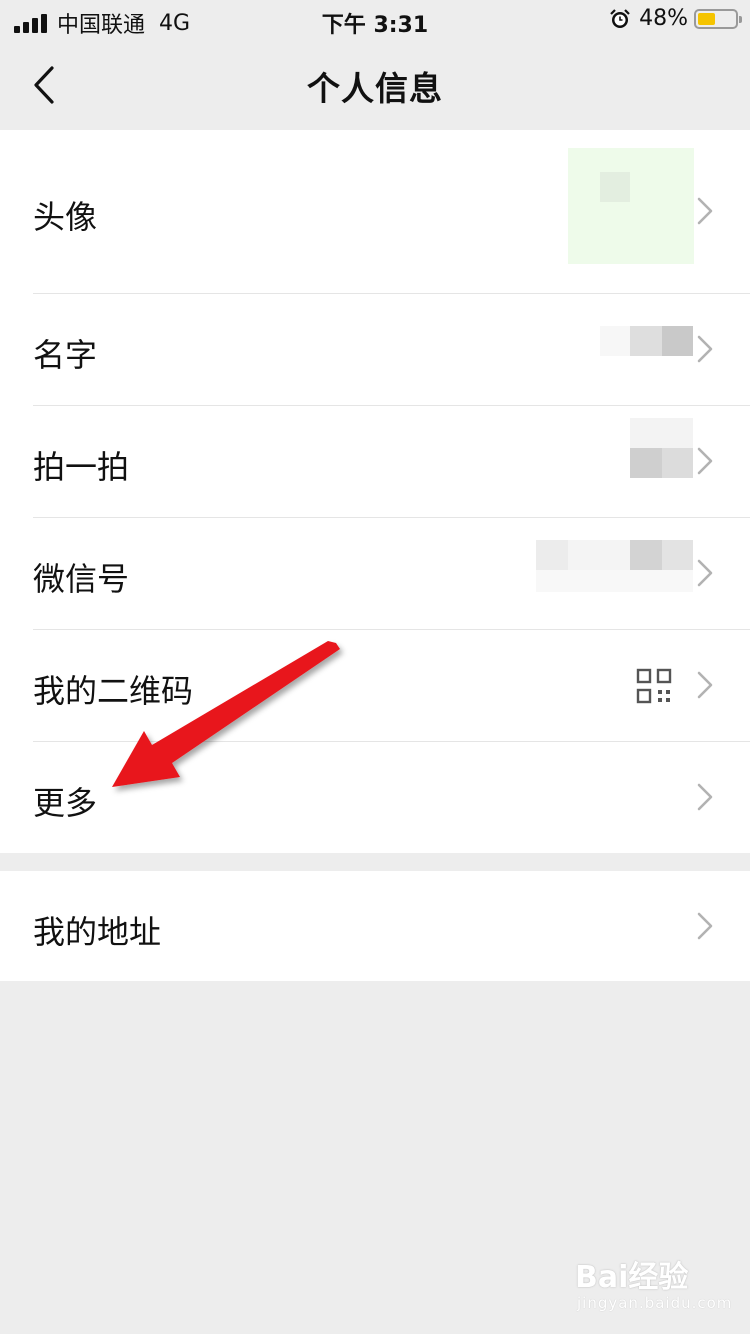 This screenshot has height=1334, width=750. Describe the element at coordinates (663, 18) in the screenshot. I see `battery-percent: 48%` at that location.